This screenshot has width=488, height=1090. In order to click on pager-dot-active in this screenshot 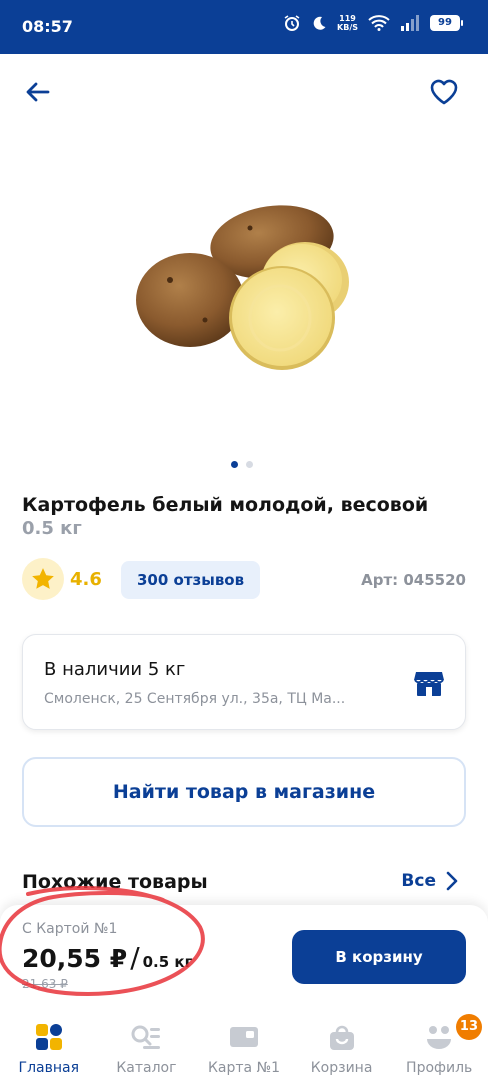, I will do `click(234, 464)`.